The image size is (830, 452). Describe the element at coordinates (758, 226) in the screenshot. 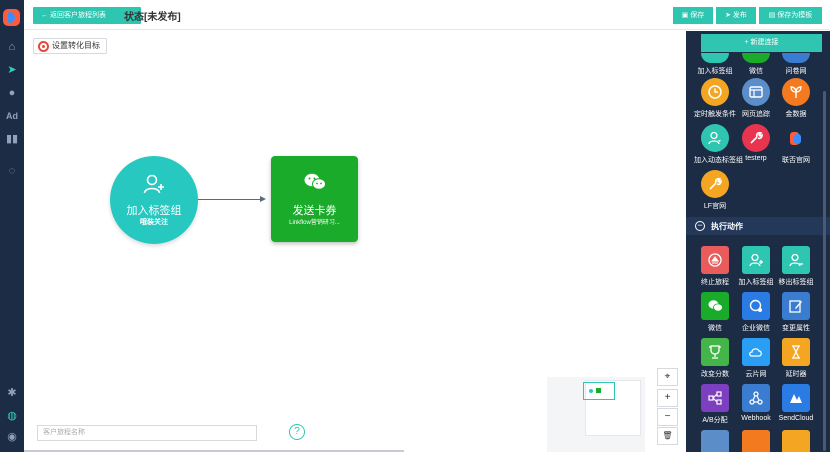

I see `section-header-actions: − 执行动作` at that location.